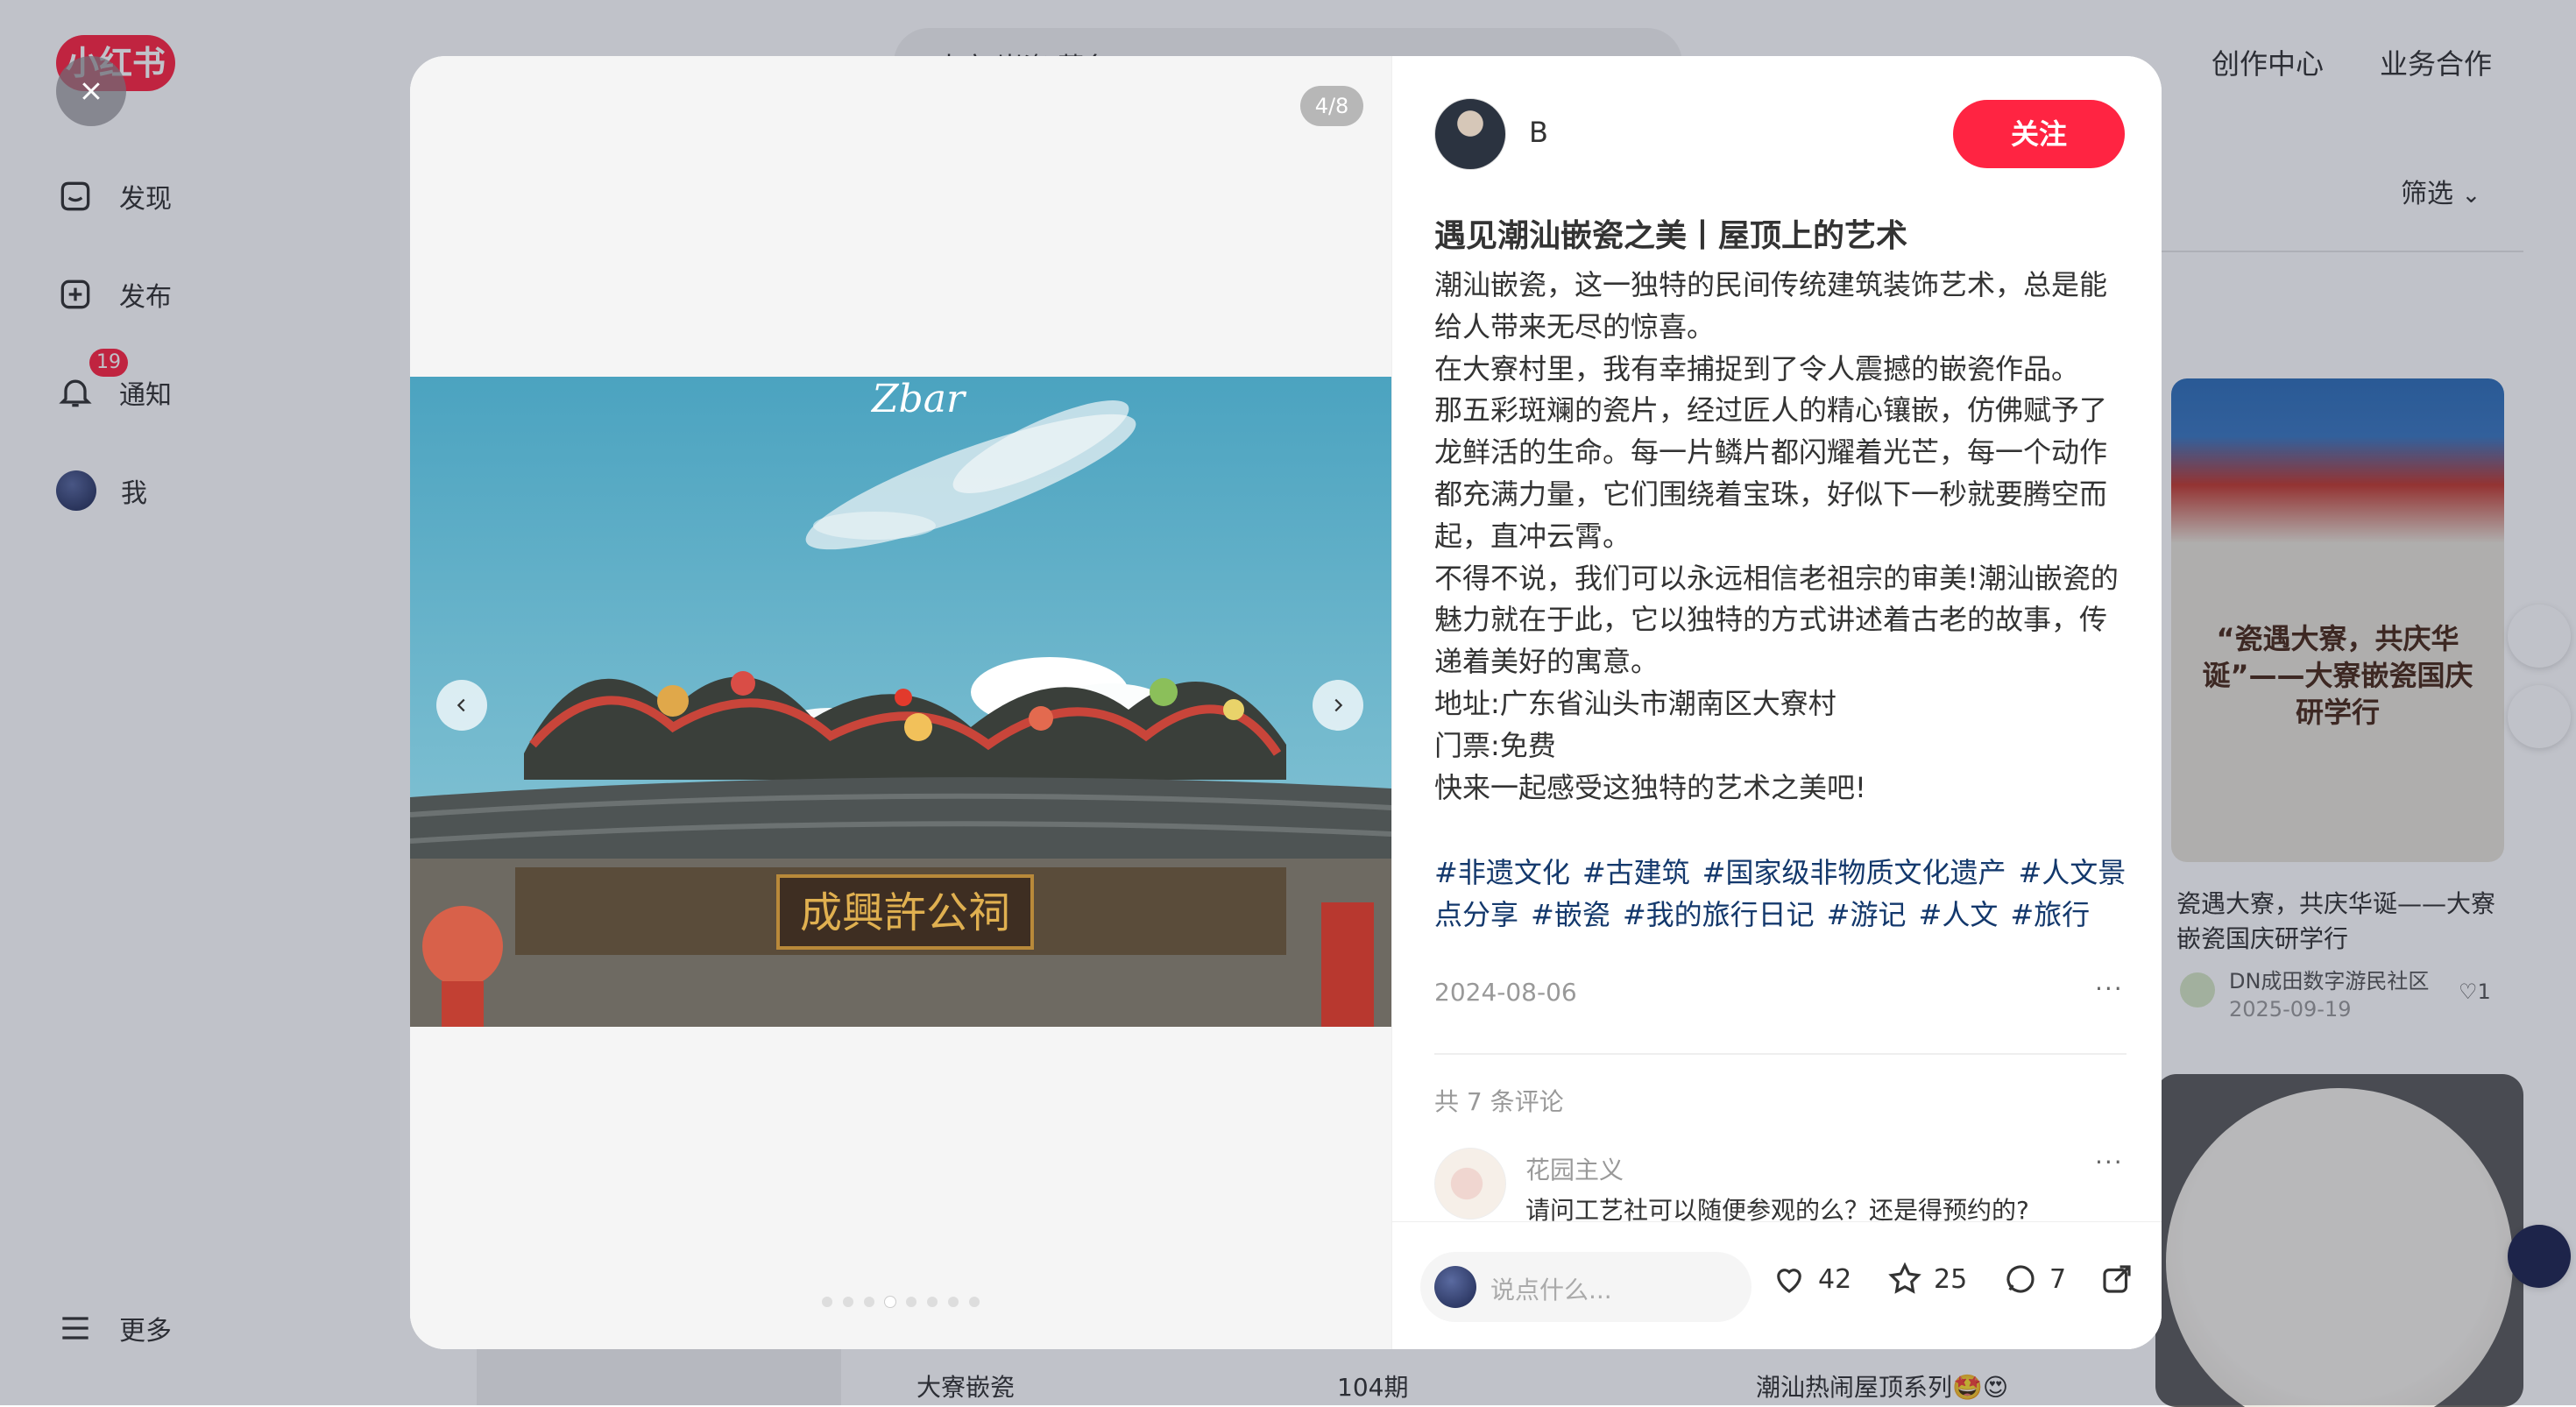 Image resolution: width=2576 pixels, height=1407 pixels. I want to click on chevron-left-icon, so click(460, 705).